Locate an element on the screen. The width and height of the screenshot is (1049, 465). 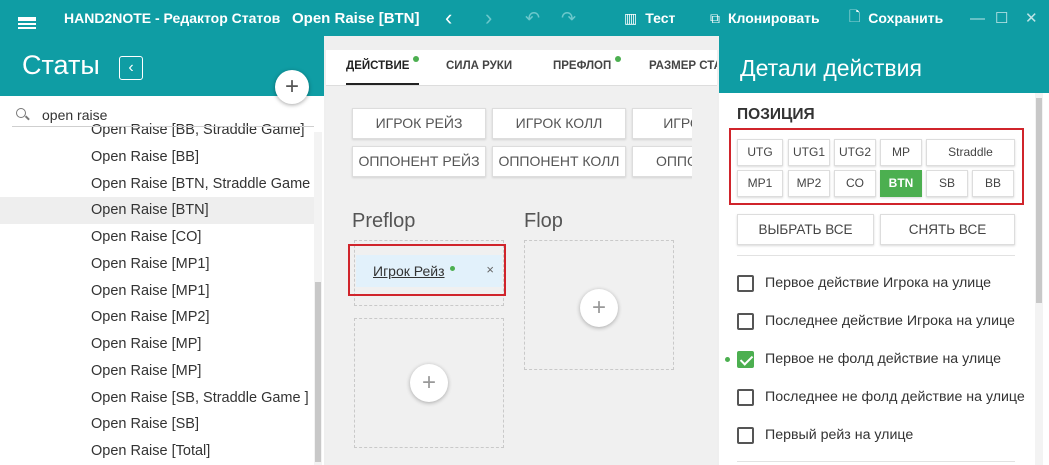
tab-scroll-area is located at coordinates (704, 275).